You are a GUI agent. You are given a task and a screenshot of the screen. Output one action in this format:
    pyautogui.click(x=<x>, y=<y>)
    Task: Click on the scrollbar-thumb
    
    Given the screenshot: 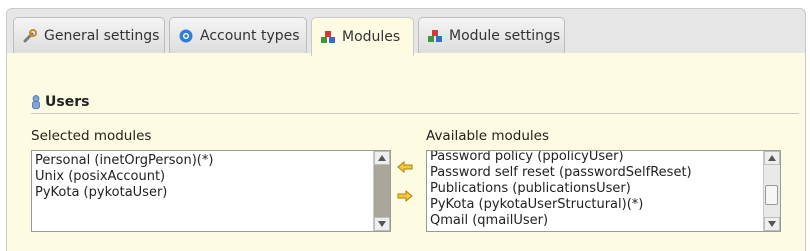 What is the action you would take?
    pyautogui.click(x=771, y=195)
    